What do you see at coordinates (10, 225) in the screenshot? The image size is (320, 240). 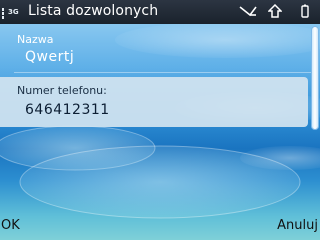 I see `left-softkey-ok: OK` at bounding box center [10, 225].